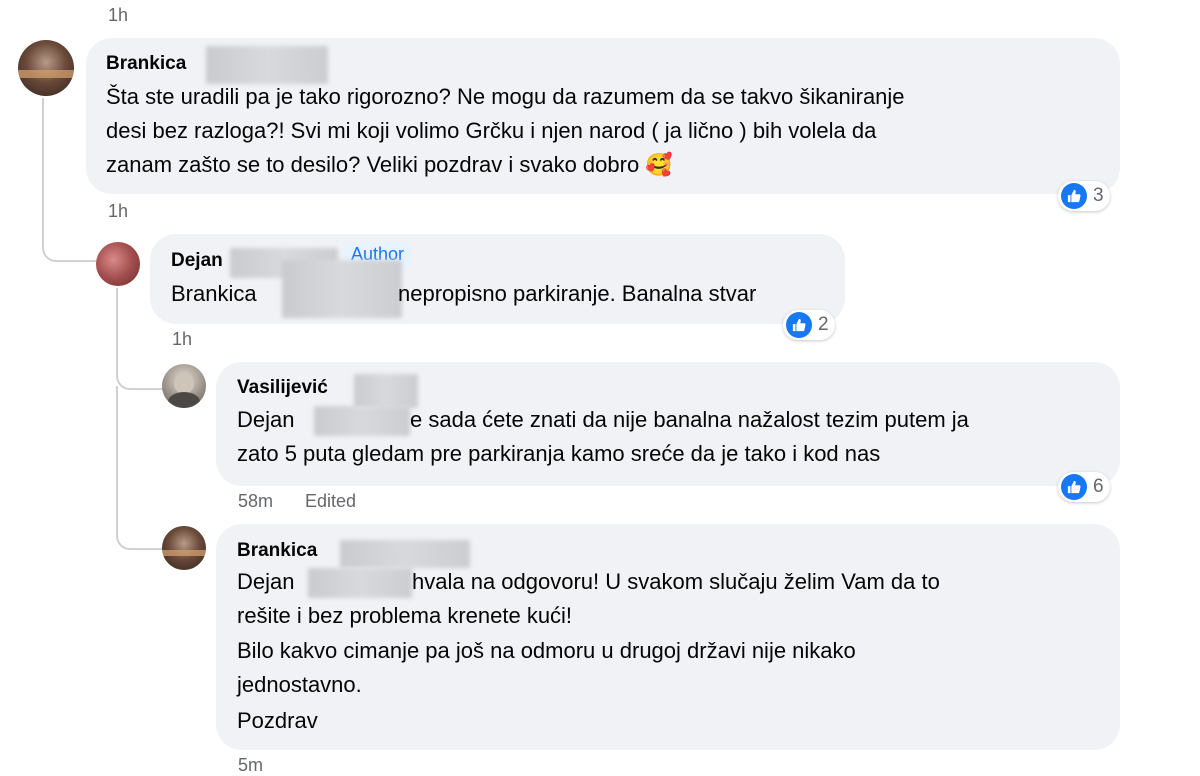  I want to click on comment-text-line: jednostavno., so click(299, 684).